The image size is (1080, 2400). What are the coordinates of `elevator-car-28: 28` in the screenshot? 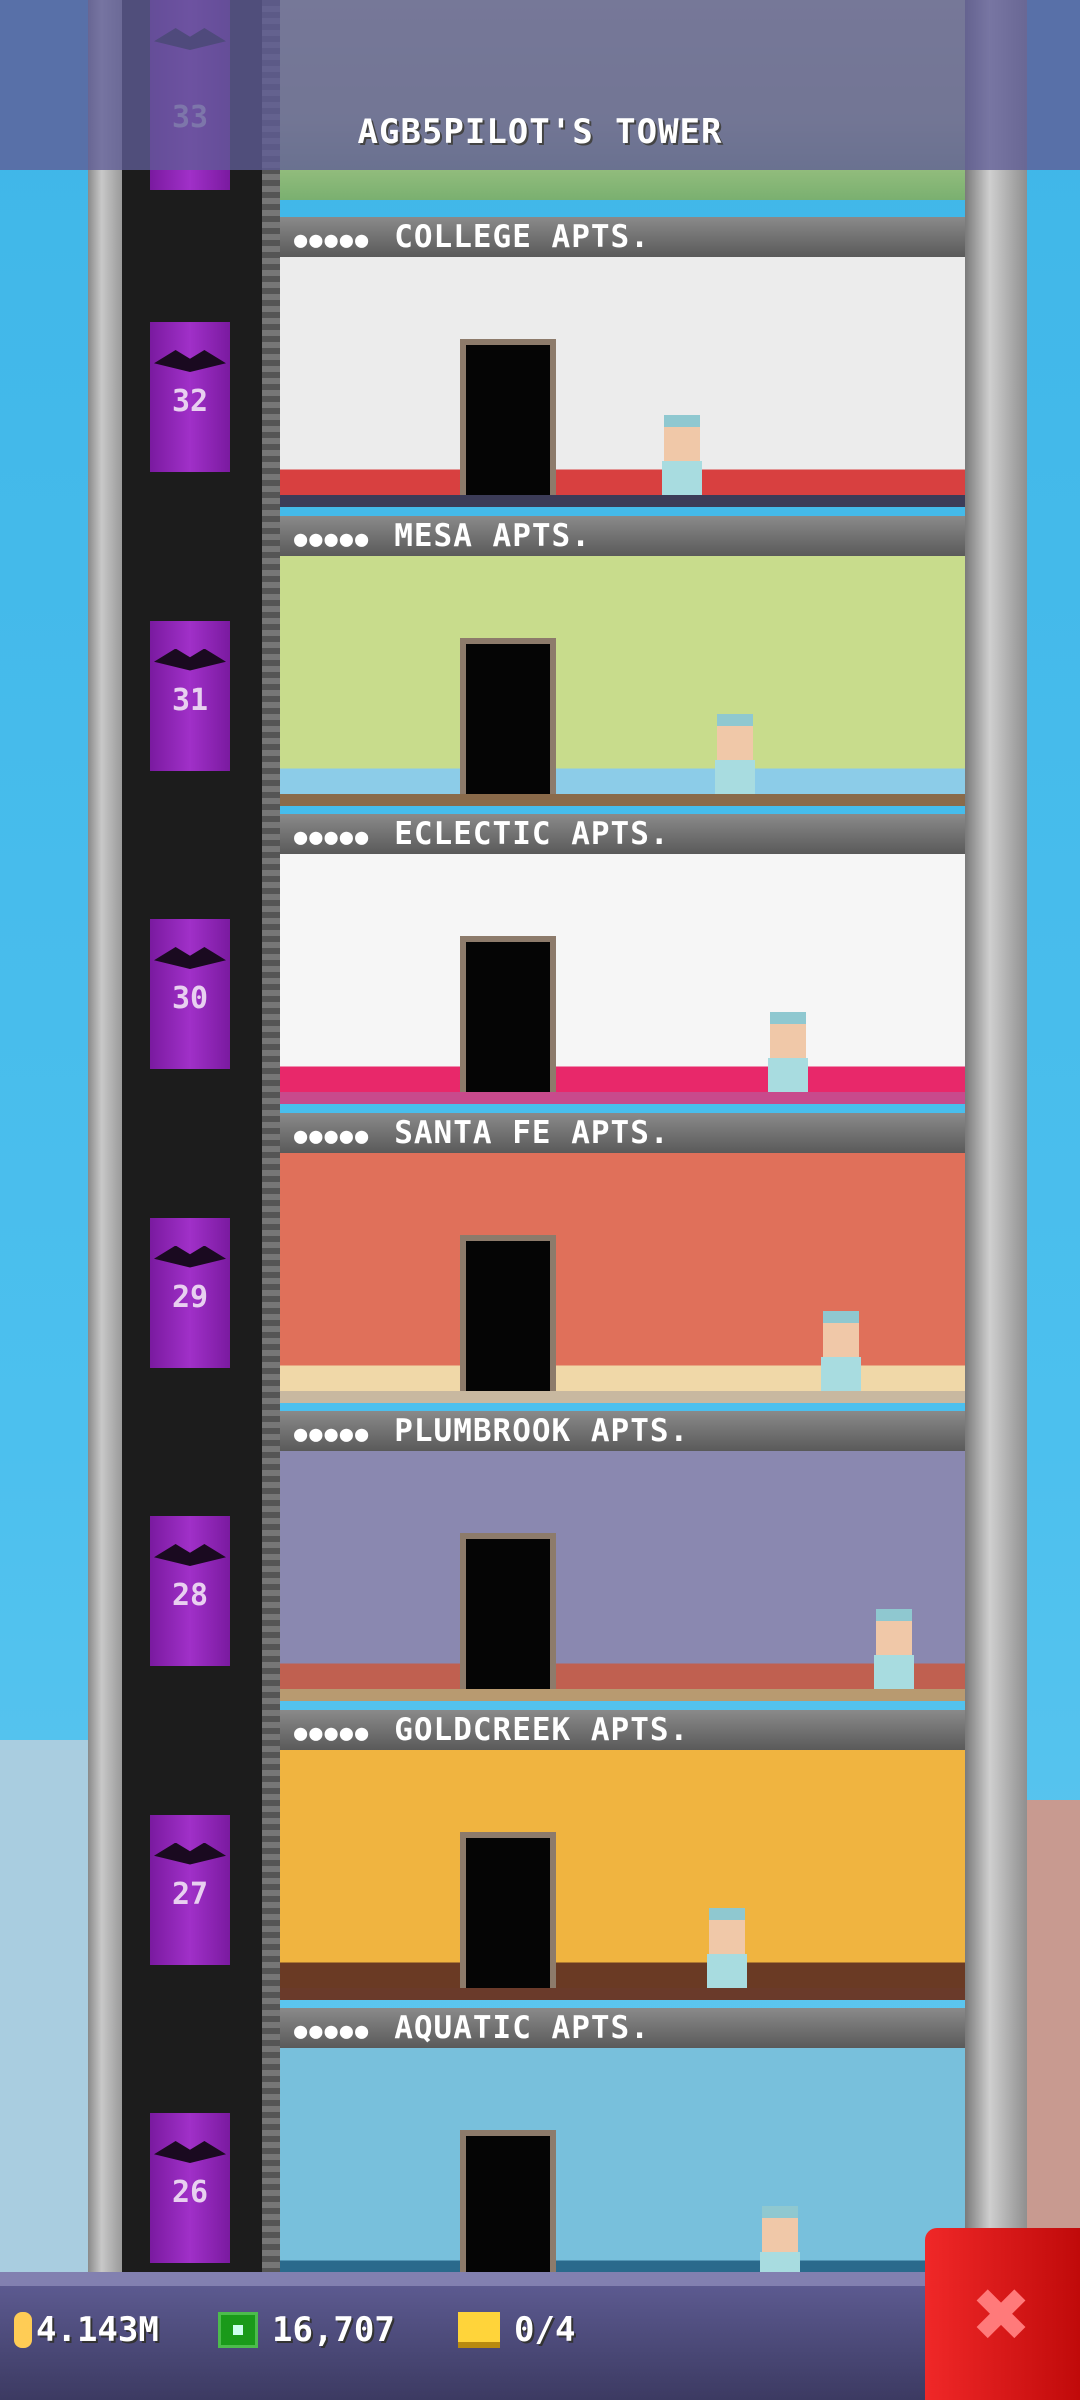 It's located at (190, 1591).